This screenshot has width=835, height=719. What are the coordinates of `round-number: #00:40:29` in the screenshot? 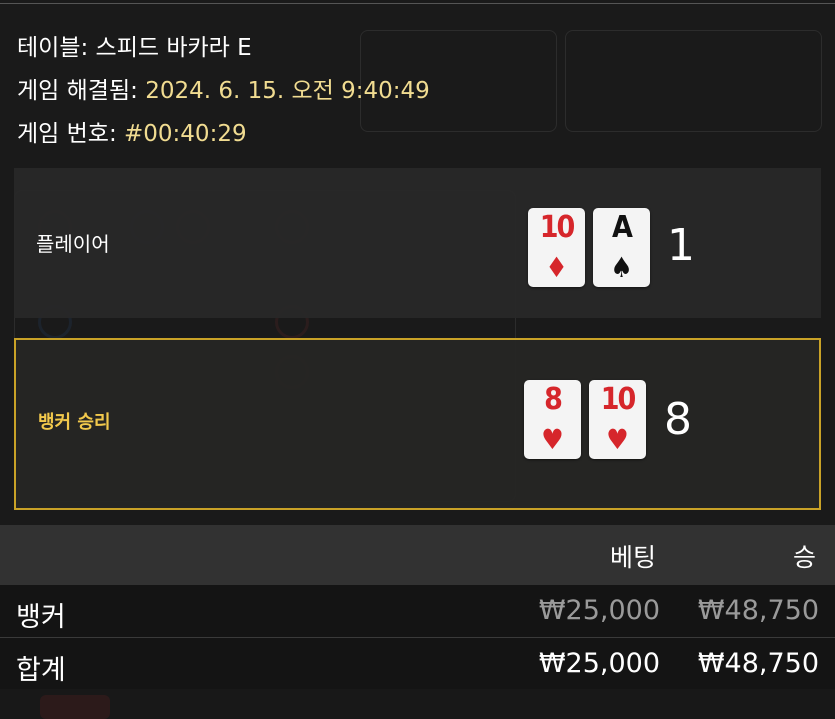 It's located at (185, 134).